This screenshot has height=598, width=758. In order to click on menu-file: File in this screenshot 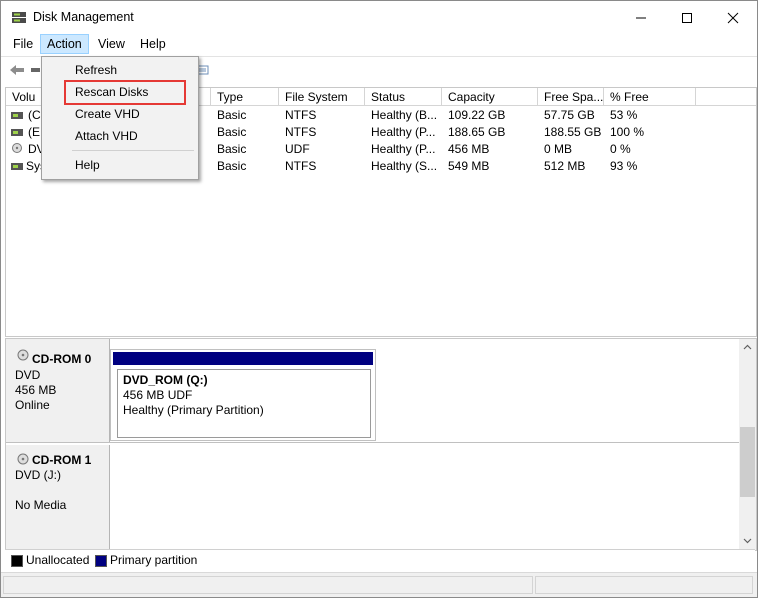, I will do `click(23, 44)`.